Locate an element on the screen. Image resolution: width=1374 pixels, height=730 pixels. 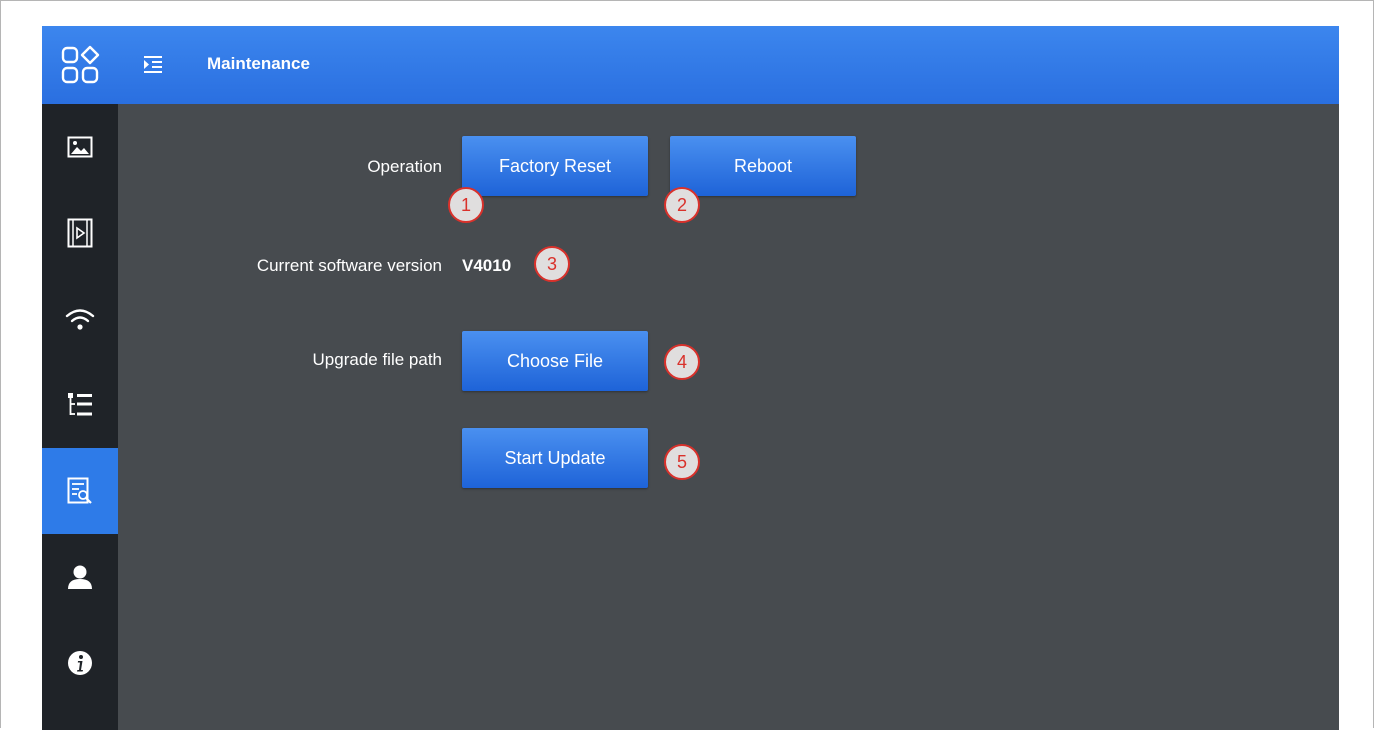
sidebar-item-user is located at coordinates (80, 577).